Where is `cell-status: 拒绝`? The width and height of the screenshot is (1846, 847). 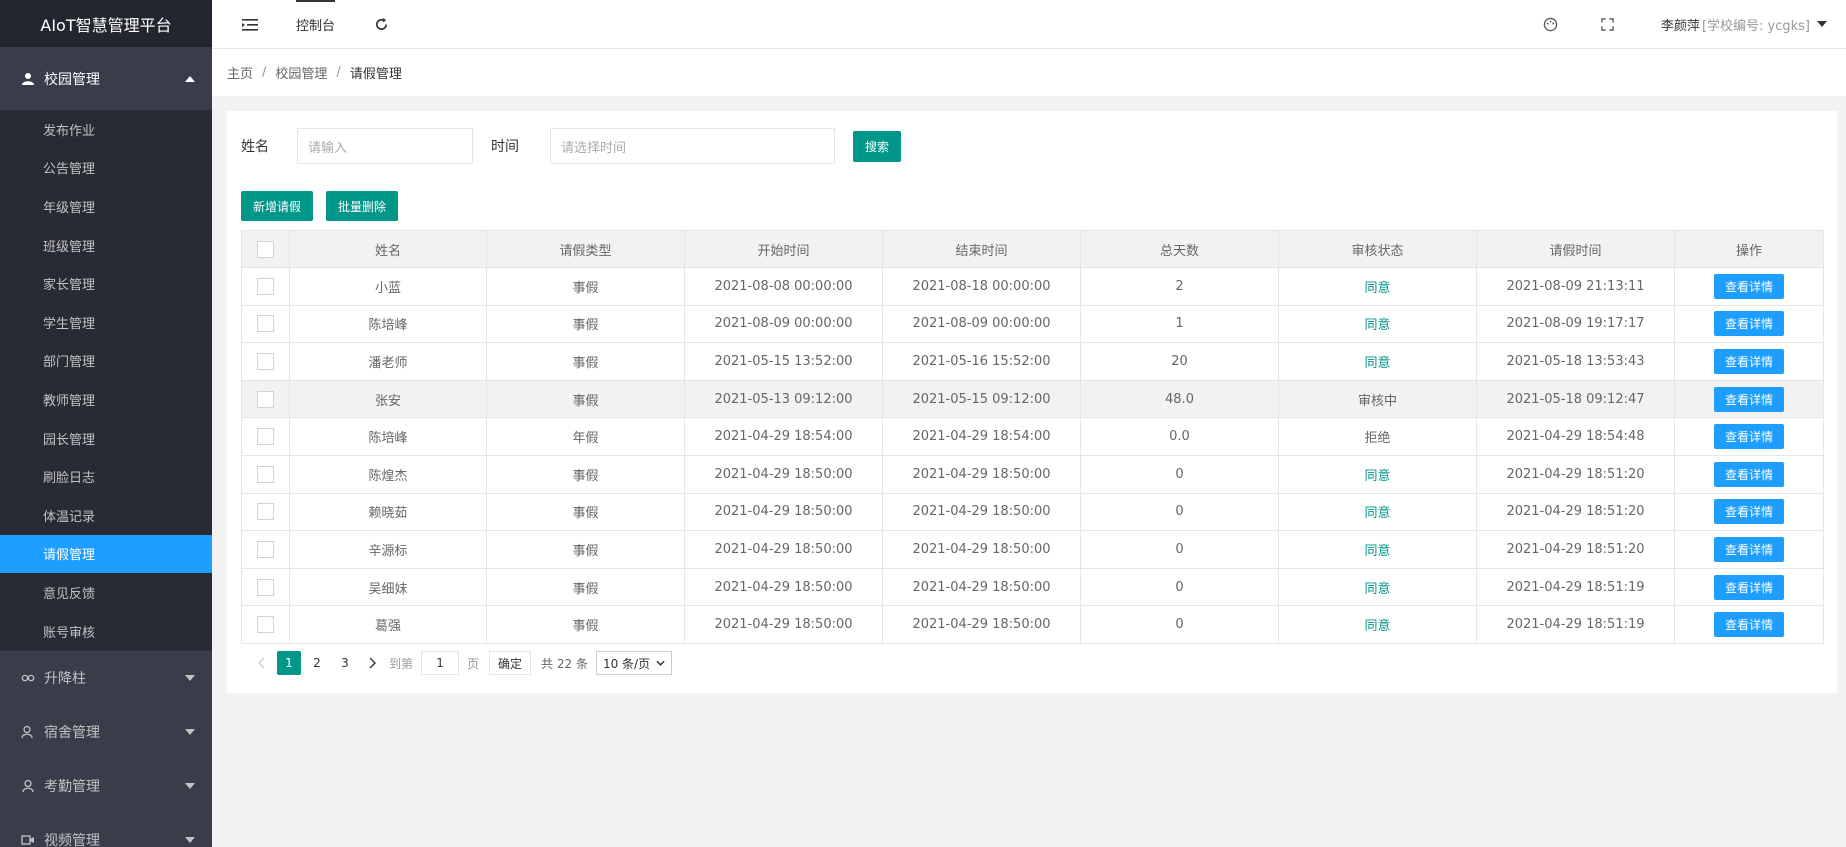
cell-status: 拒绝 is located at coordinates (1377, 436).